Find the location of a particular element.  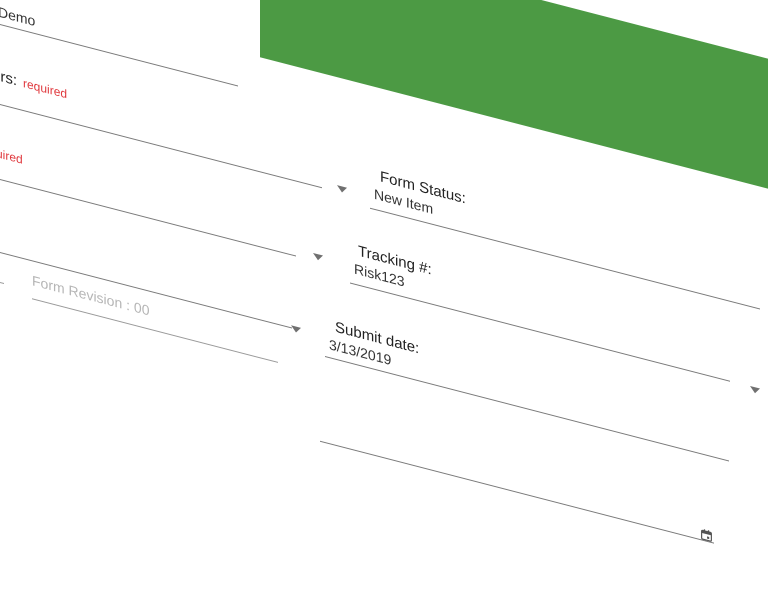

authors-select: ors: required is located at coordinates (161, 127).